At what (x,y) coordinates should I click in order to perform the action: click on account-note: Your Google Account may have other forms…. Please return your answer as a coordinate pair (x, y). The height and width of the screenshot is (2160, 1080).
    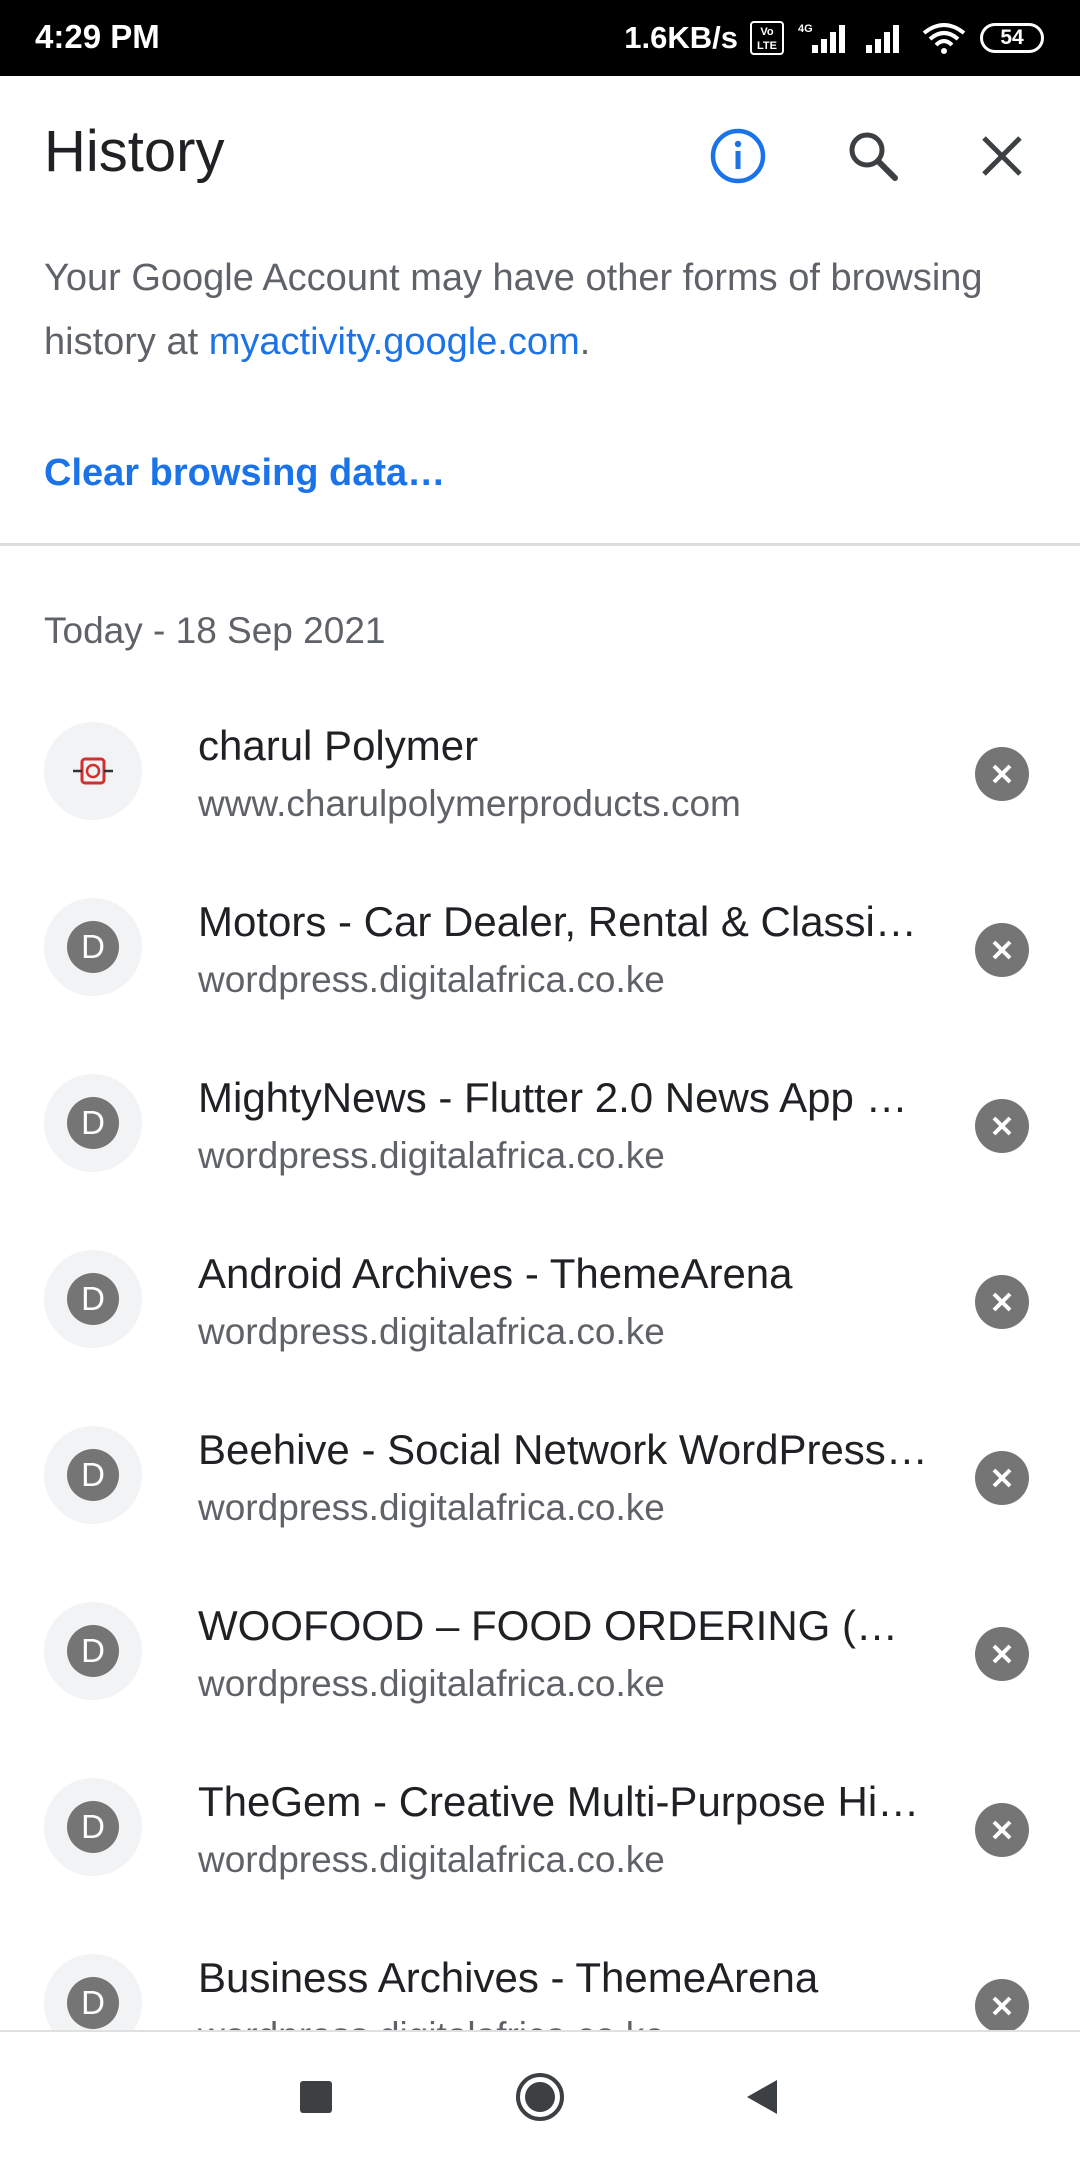
    Looking at the image, I should click on (544, 310).